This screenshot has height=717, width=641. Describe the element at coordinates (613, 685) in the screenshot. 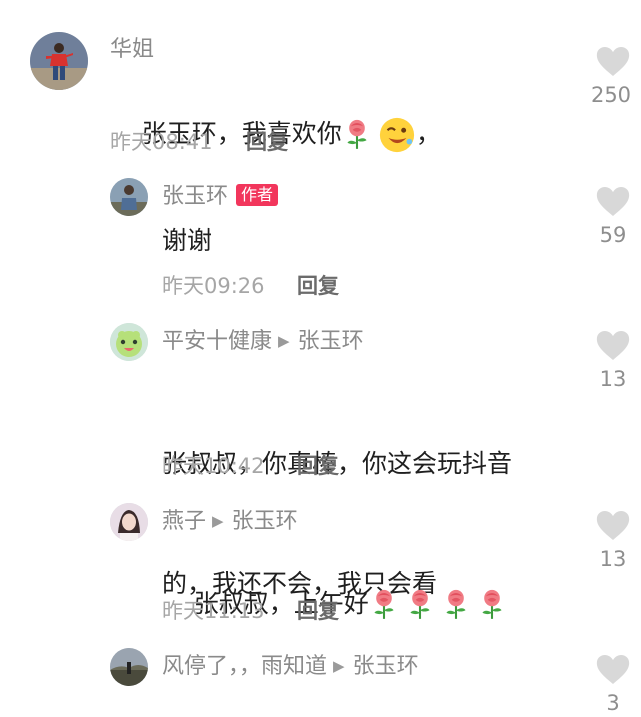

I see `like-button: 3` at that location.